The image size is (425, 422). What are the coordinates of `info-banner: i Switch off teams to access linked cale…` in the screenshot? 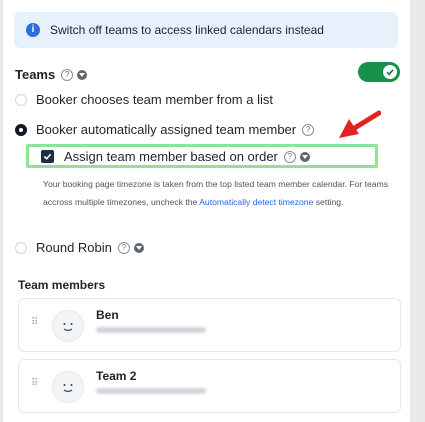 It's located at (206, 30).